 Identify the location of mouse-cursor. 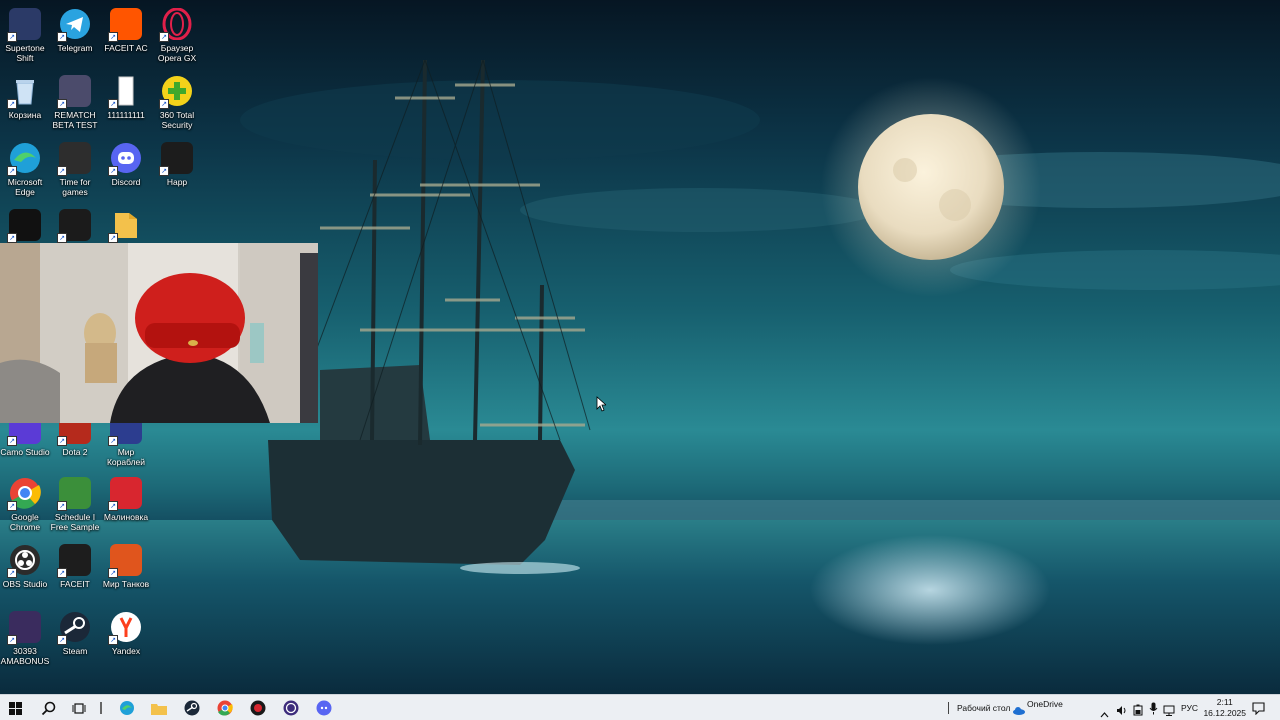
(602, 406).